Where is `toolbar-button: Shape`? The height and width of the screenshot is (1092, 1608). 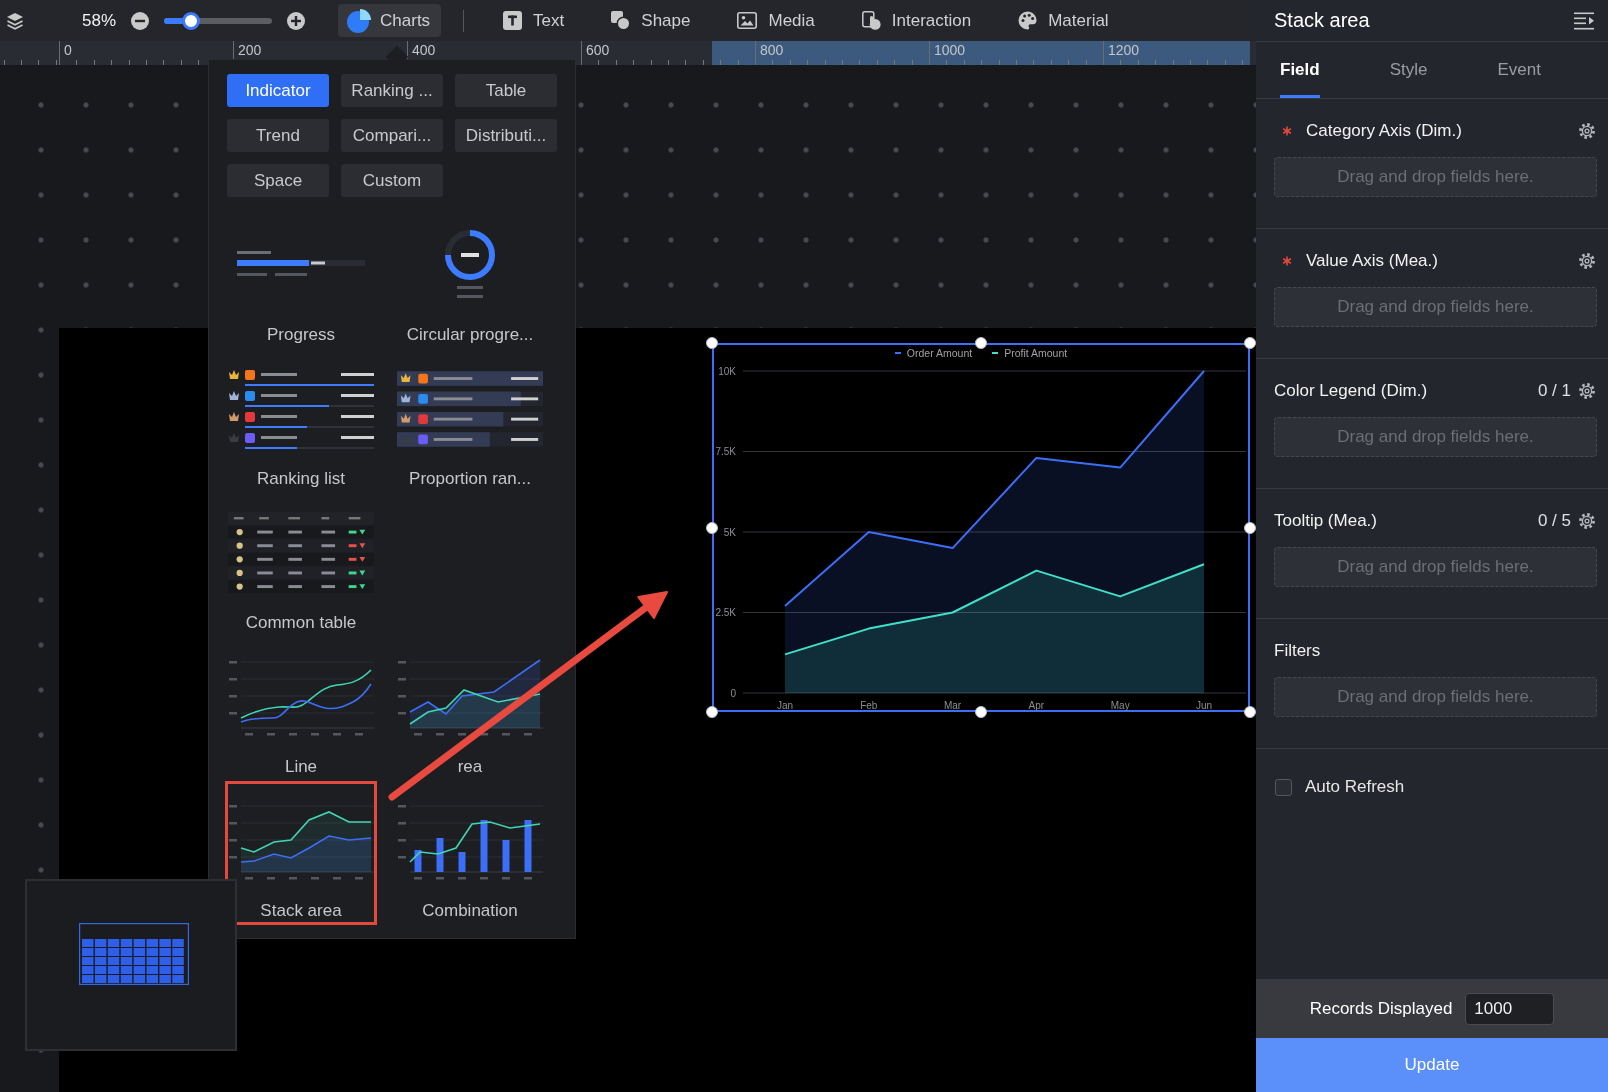 toolbar-button: Shape is located at coordinates (651, 20).